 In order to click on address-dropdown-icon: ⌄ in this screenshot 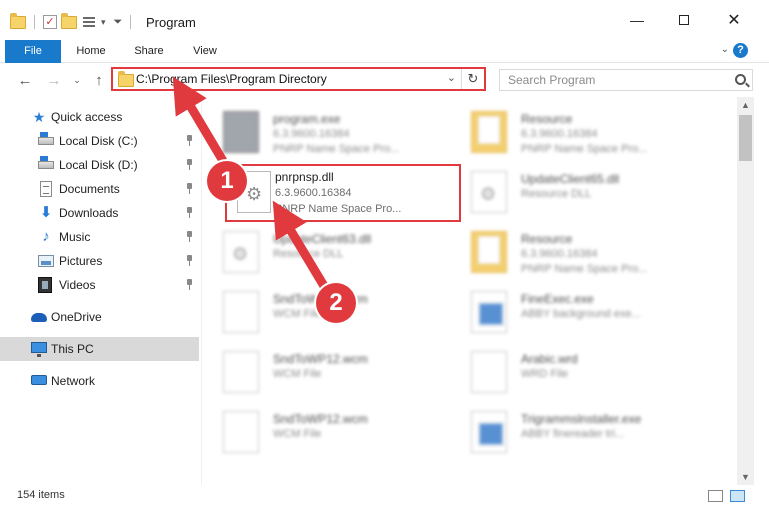, I will do `click(451, 77)`.